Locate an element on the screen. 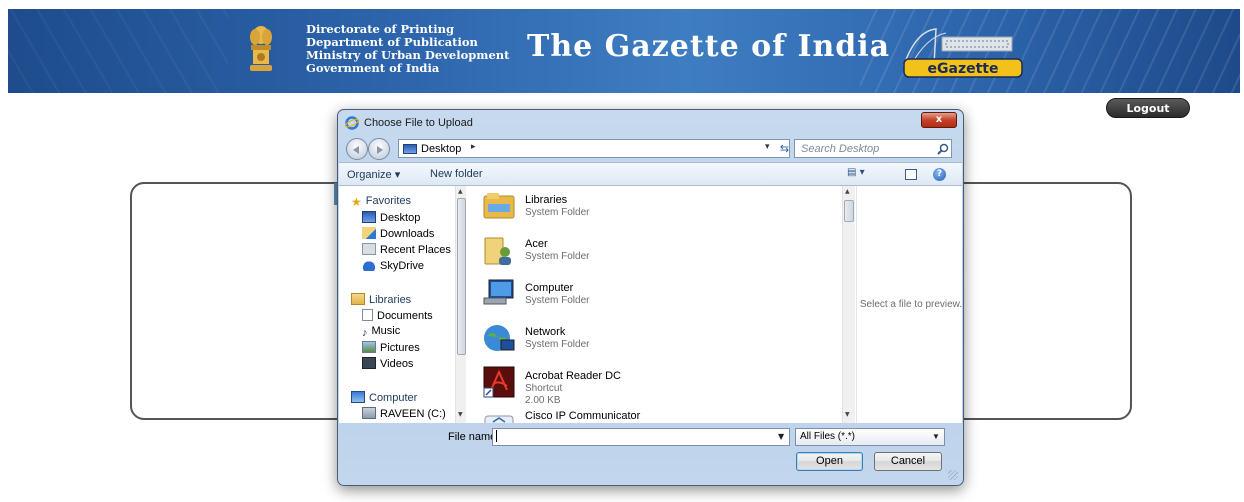 This screenshot has width=1244, height=502. nav-computer: Computer is located at coordinates (384, 398).